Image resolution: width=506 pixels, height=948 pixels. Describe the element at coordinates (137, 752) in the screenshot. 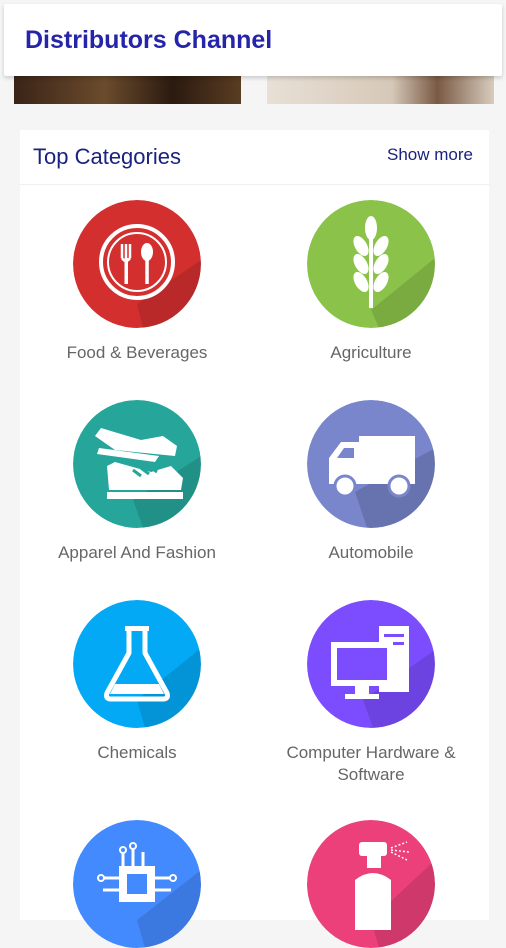

I see `category-label: Chemicals` at that location.